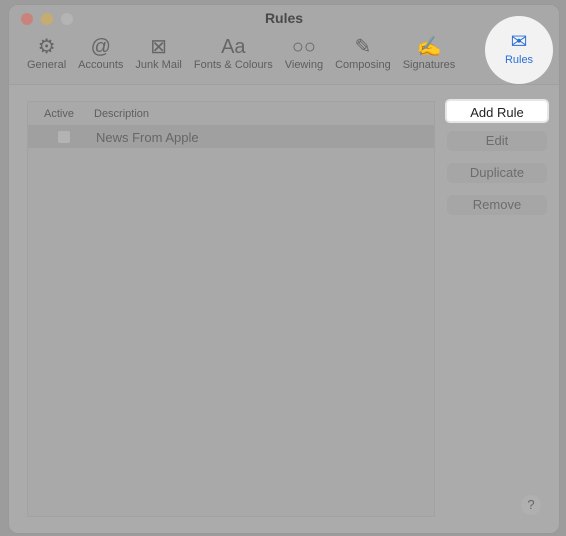  What do you see at coordinates (69, 114) in the screenshot?
I see `column-header-active: Active` at bounding box center [69, 114].